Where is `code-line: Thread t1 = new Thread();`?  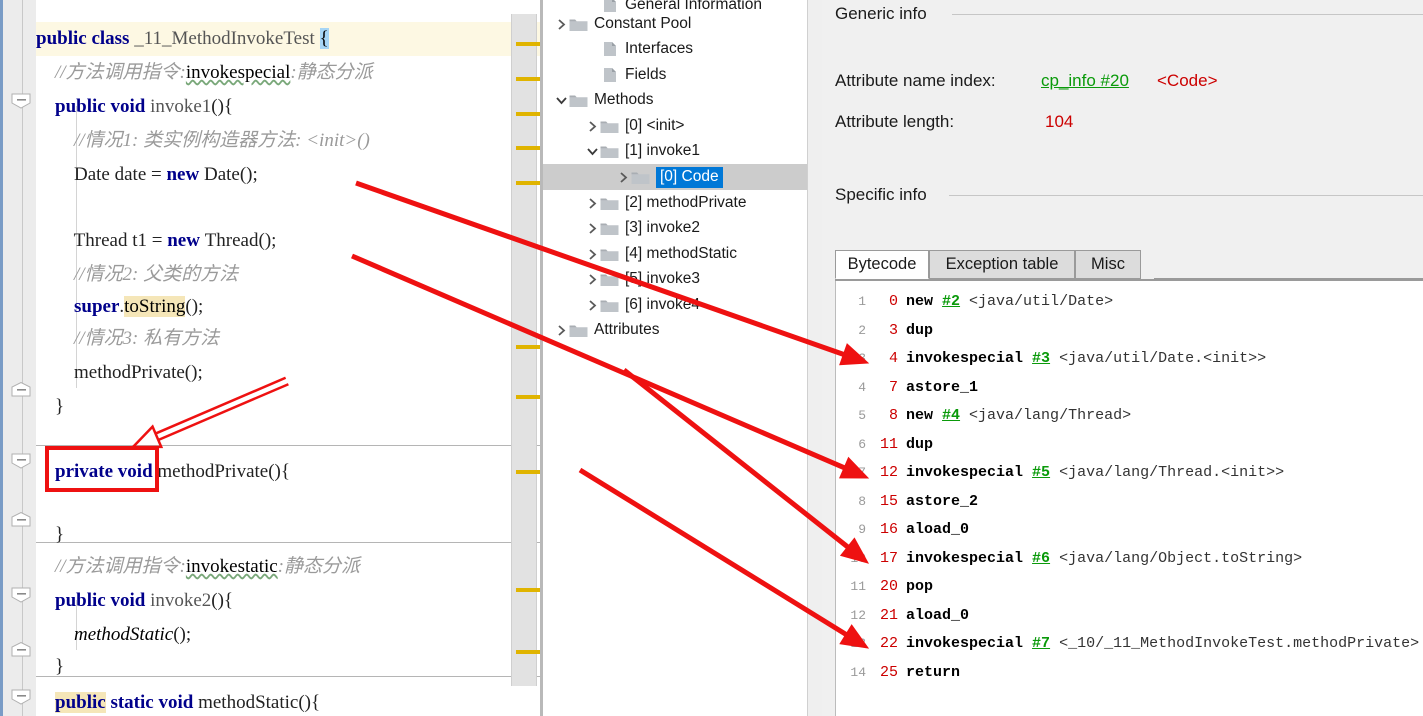 code-line: Thread t1 = new Thread(); is located at coordinates (271, 241).